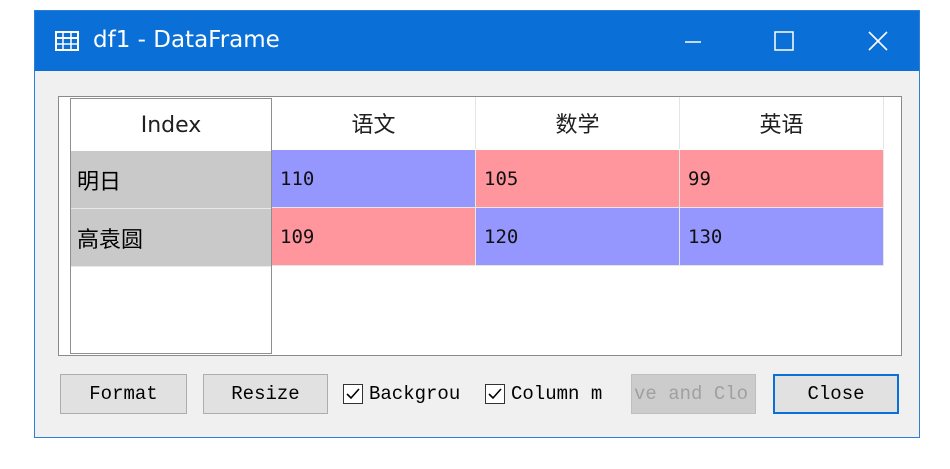  I want to click on column-label: Column m, so click(557, 394).